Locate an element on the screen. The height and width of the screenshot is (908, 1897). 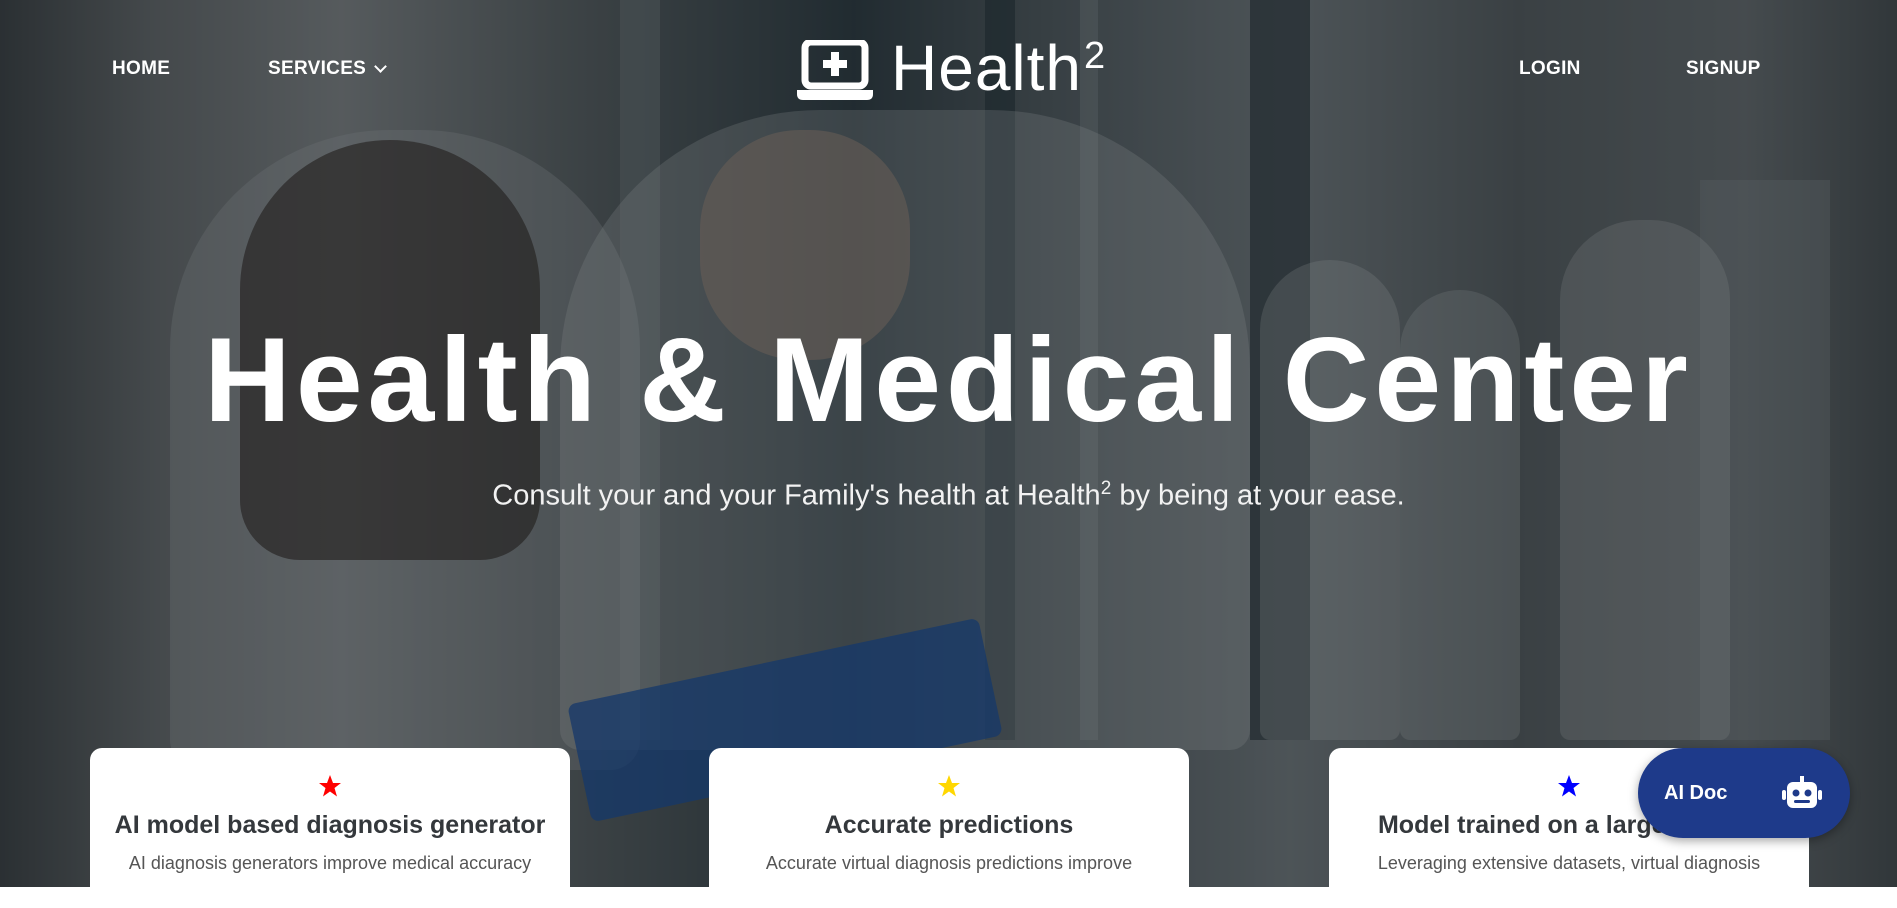
hero-title: Health & Medical Center is located at coordinates (948, 380).